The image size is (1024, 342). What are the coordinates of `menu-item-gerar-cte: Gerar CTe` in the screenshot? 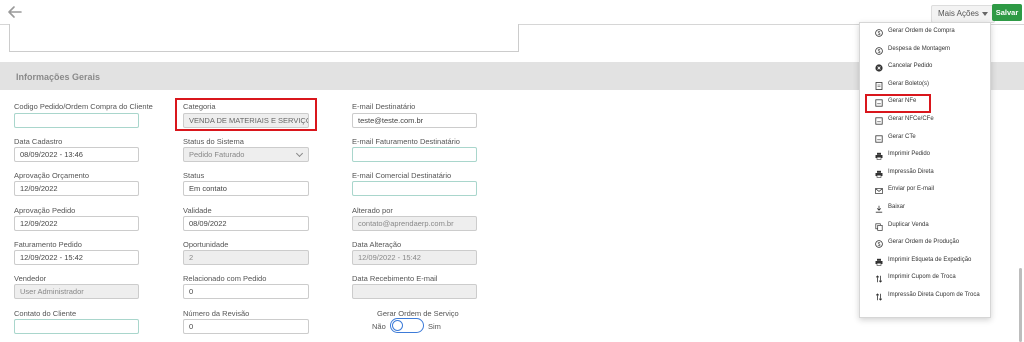 It's located at (925, 139).